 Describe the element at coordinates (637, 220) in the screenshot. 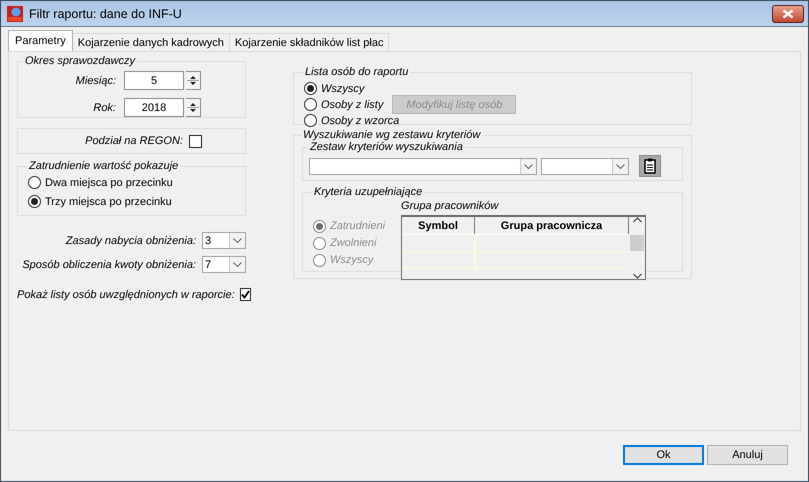

I see `scroll-up-icon` at that location.